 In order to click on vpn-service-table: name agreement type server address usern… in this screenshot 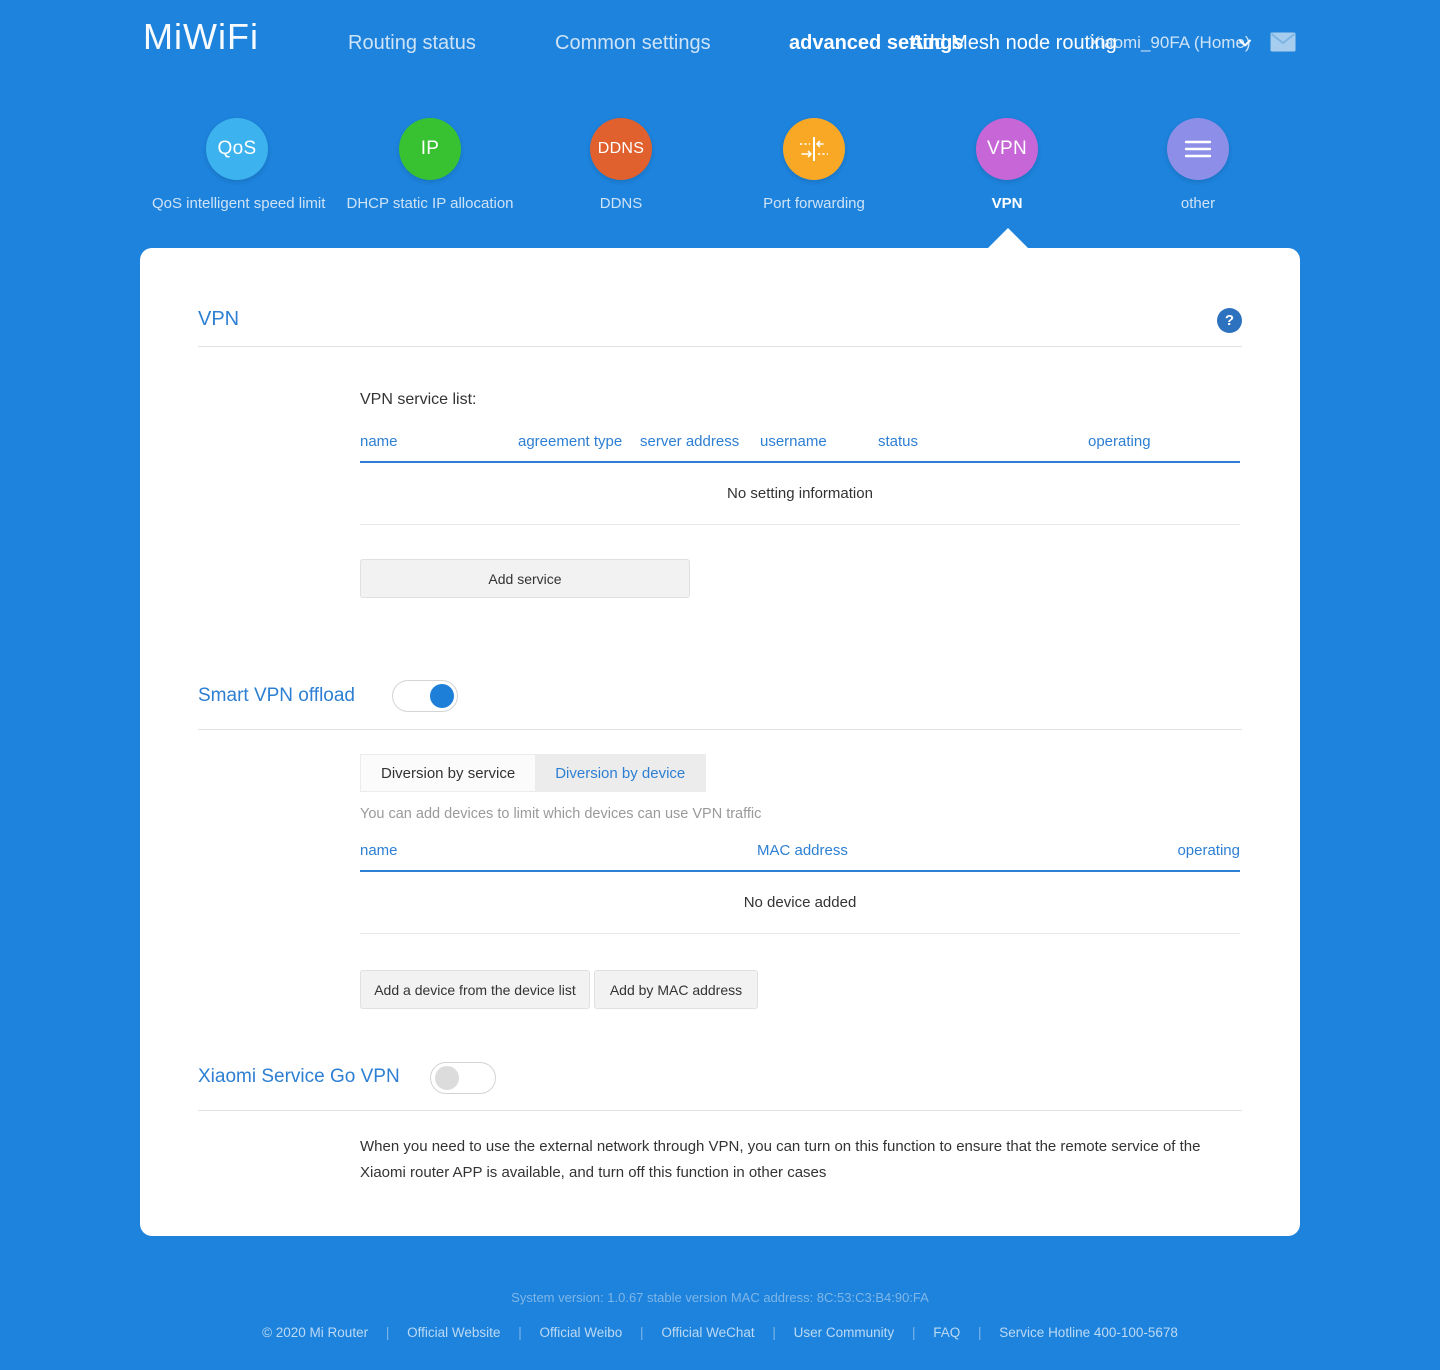, I will do `click(800, 479)`.